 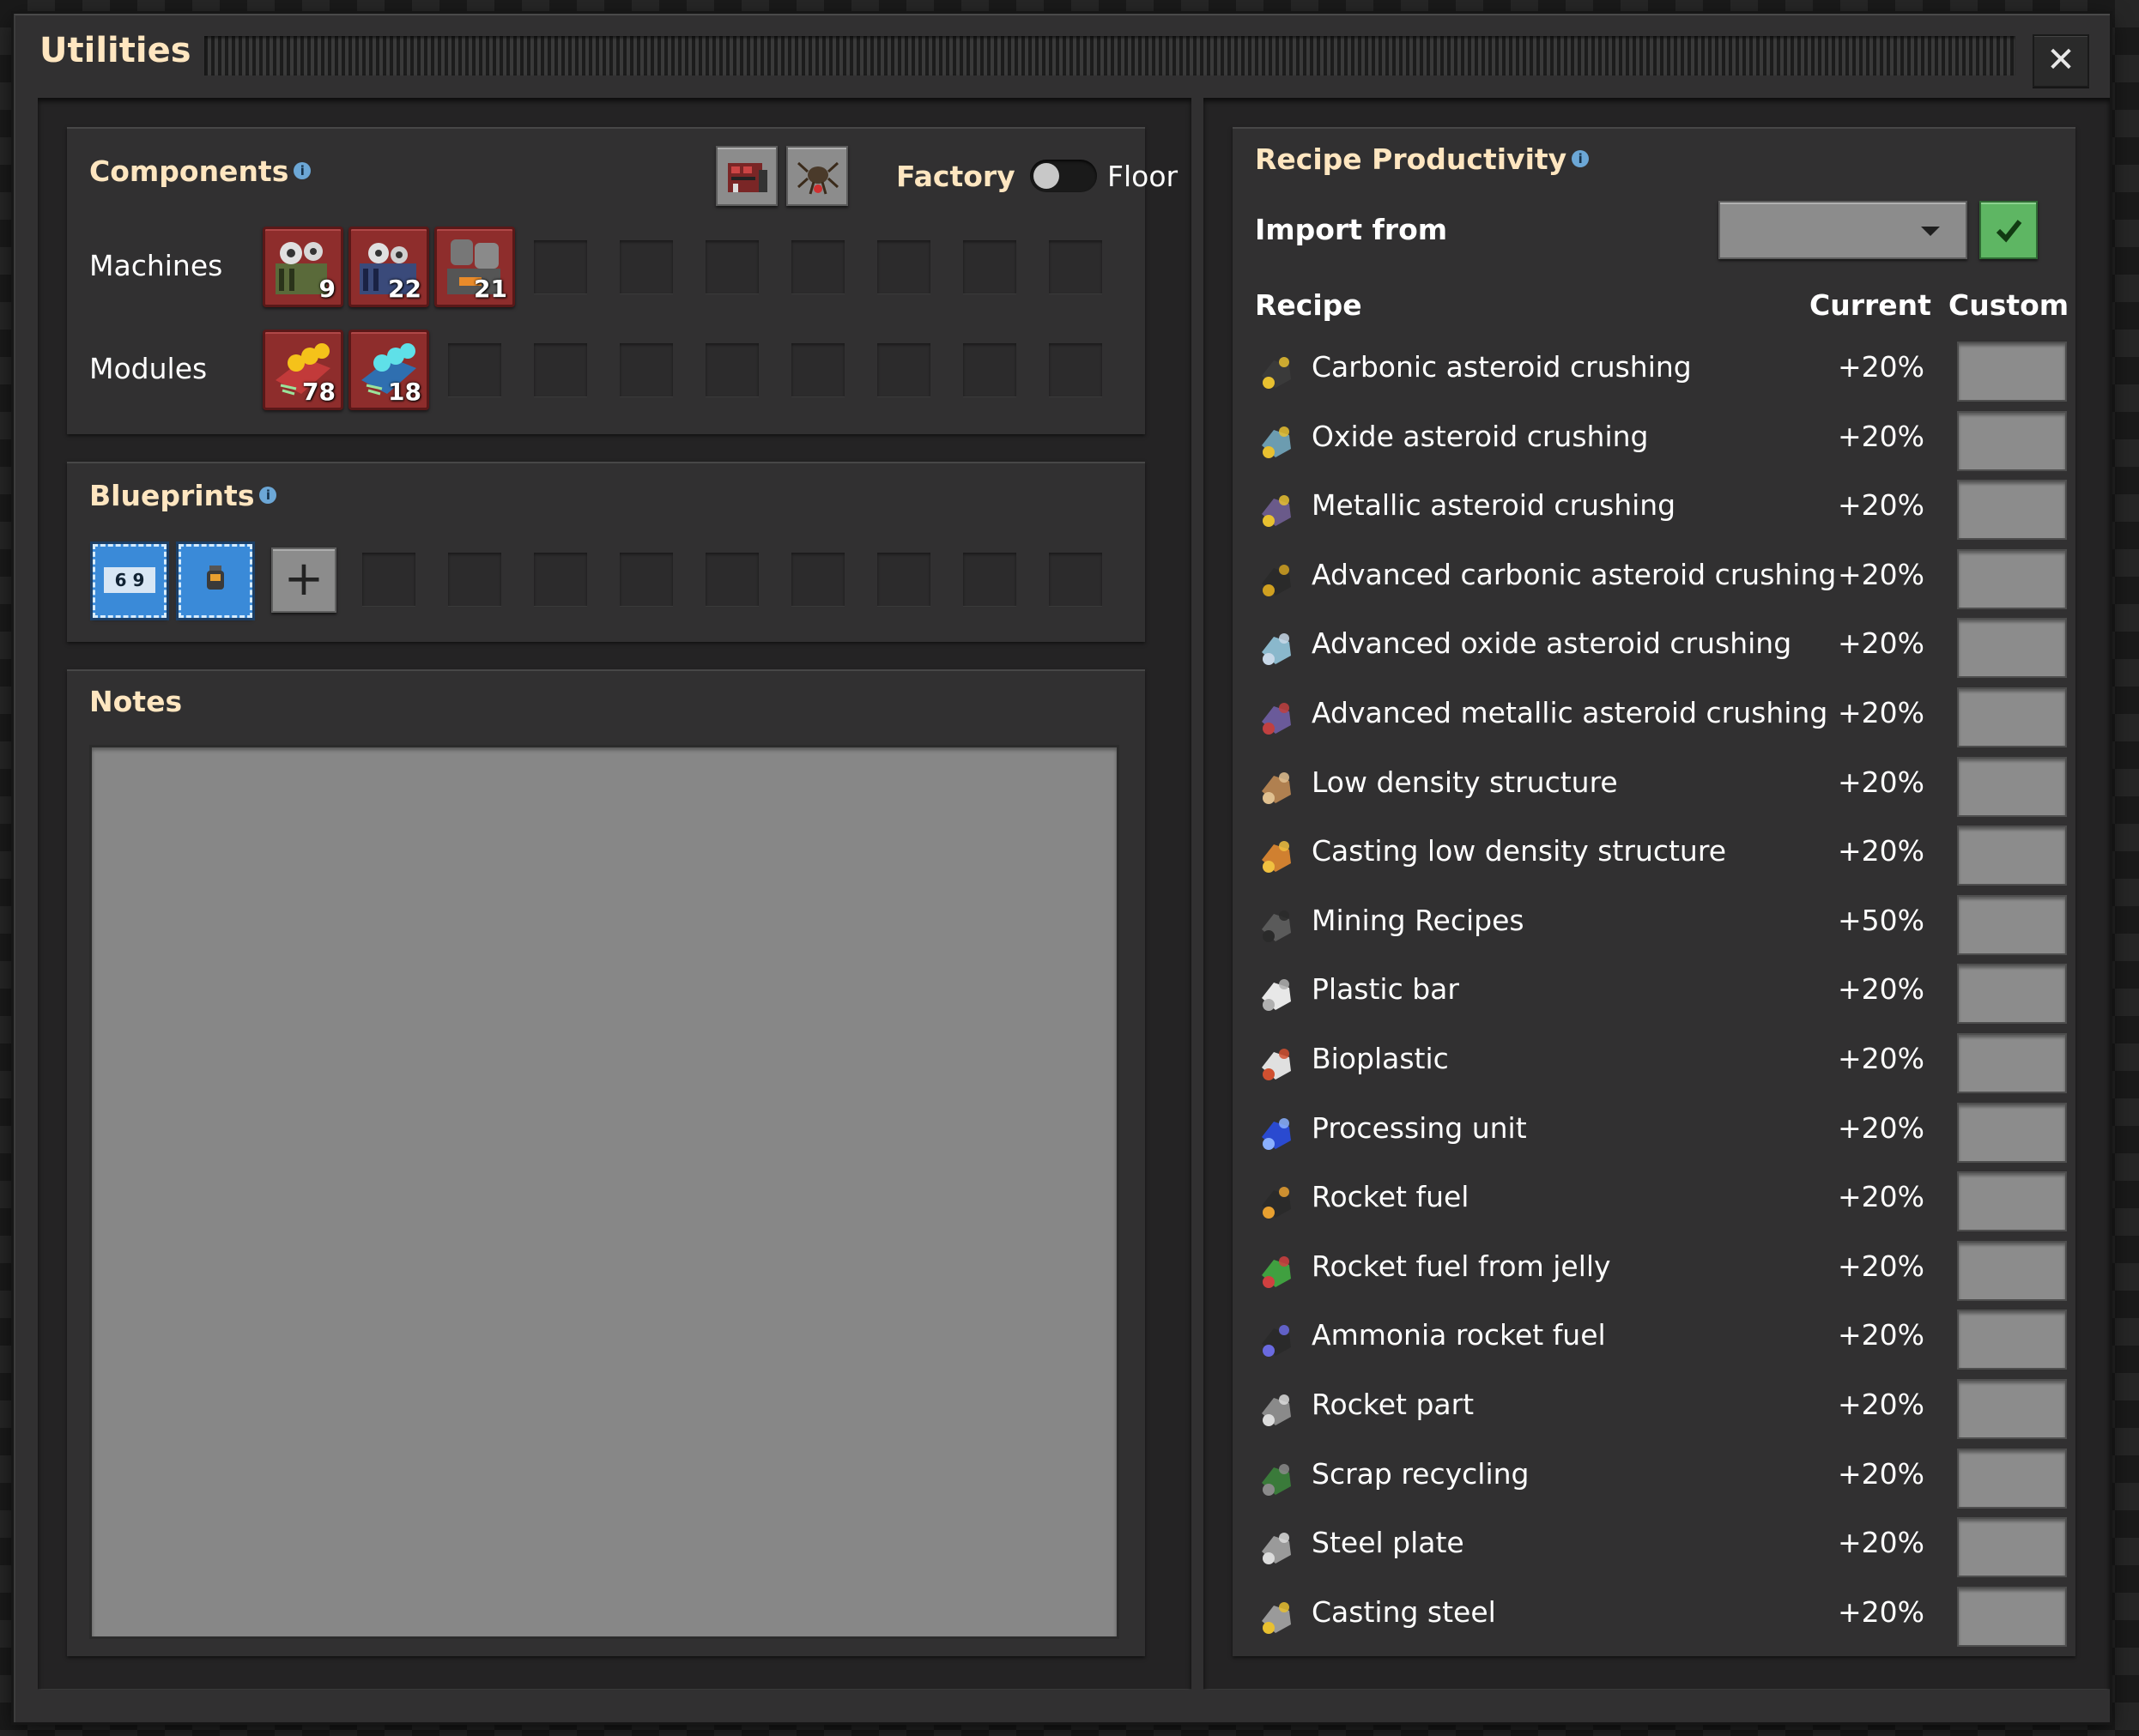 What do you see at coordinates (303, 370) in the screenshot?
I see `module-slot-productivity: 78` at bounding box center [303, 370].